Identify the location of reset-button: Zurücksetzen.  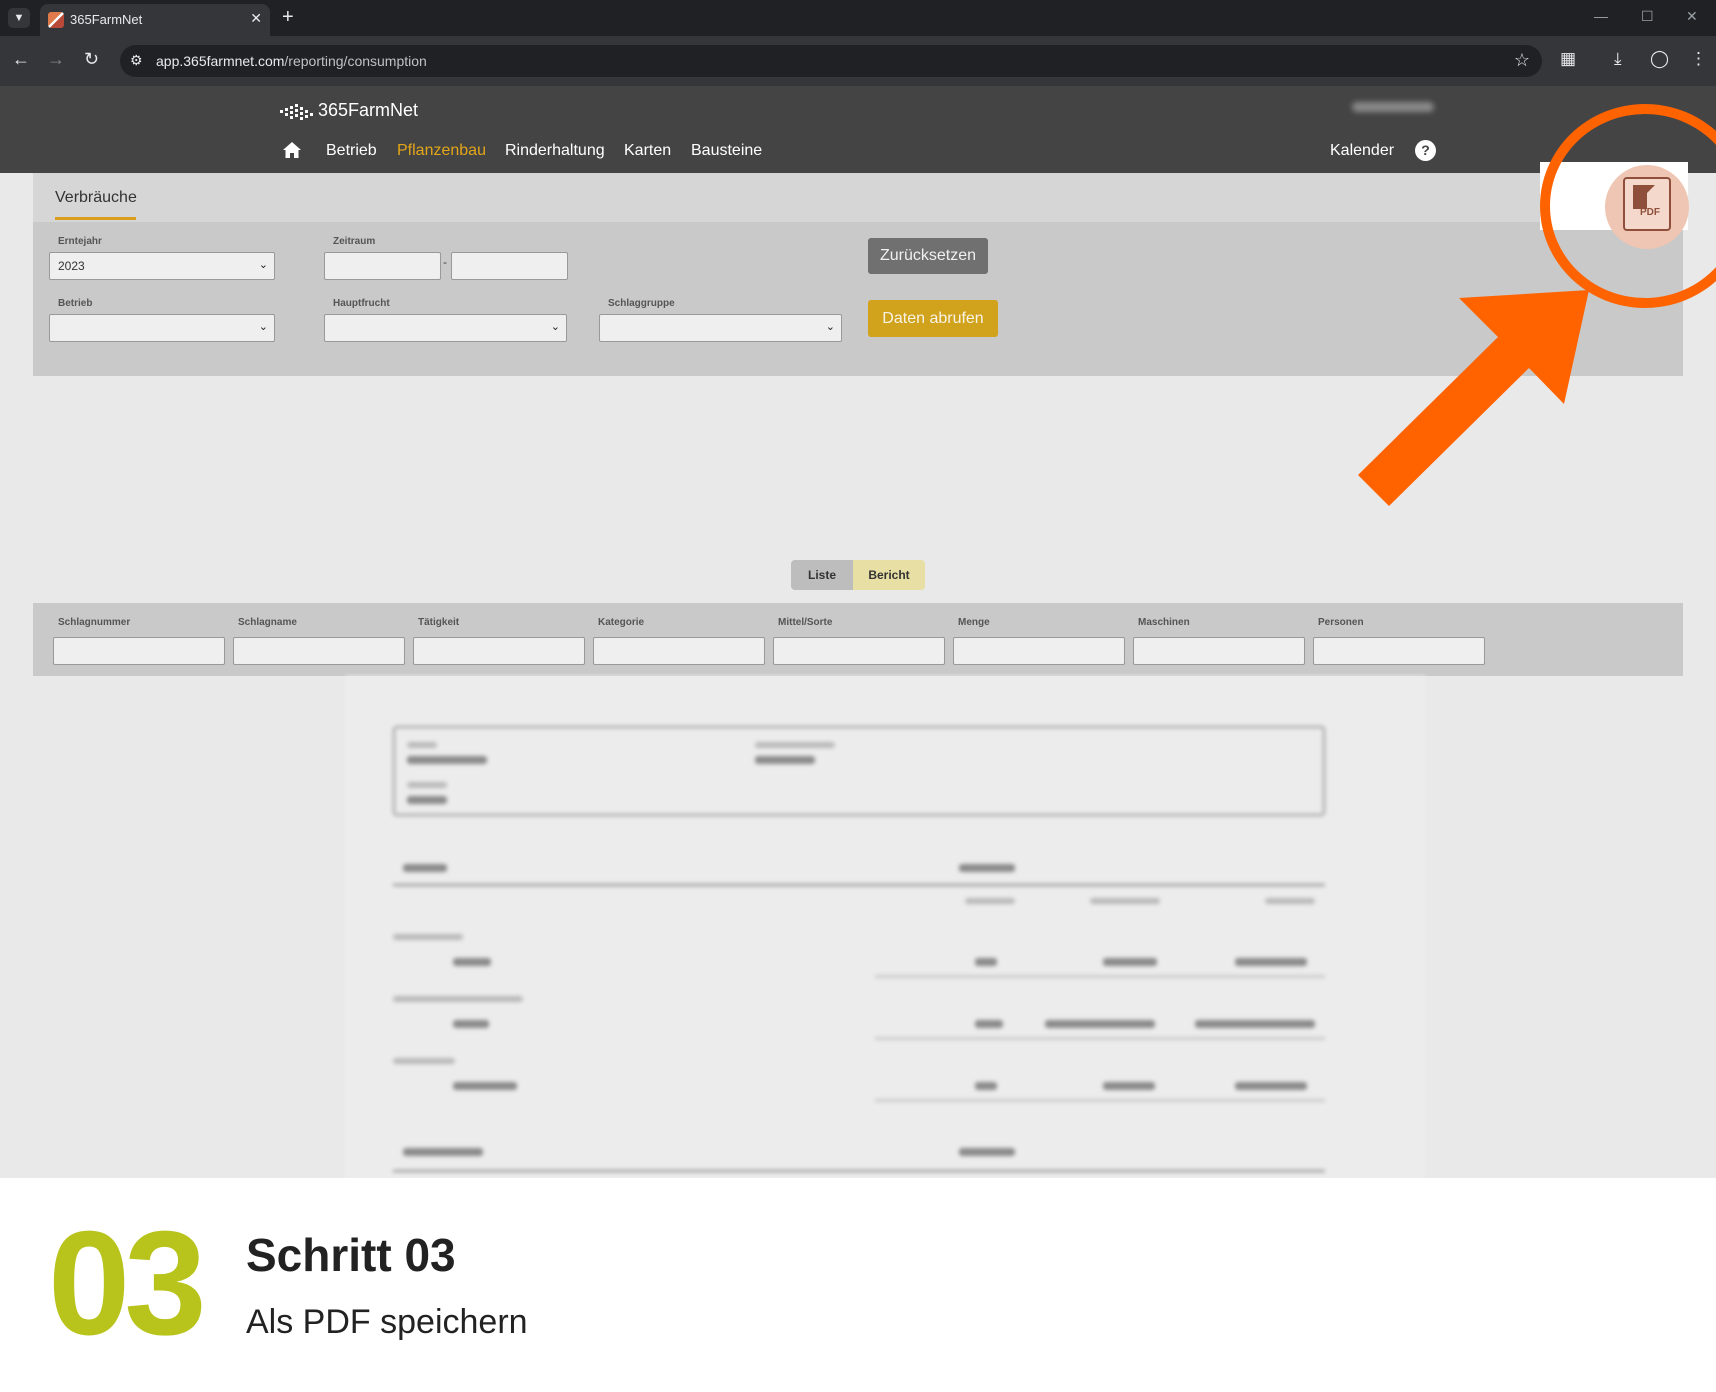
(928, 256).